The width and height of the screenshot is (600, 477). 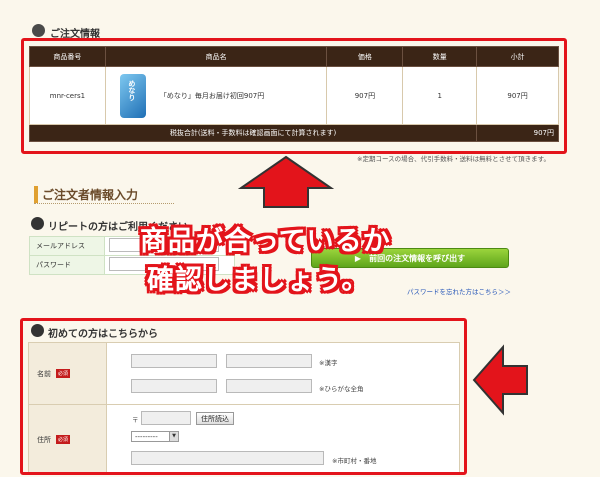 What do you see at coordinates (265, 241) in the screenshot?
I see `annotation-line-1: 商品が合っているか` at bounding box center [265, 241].